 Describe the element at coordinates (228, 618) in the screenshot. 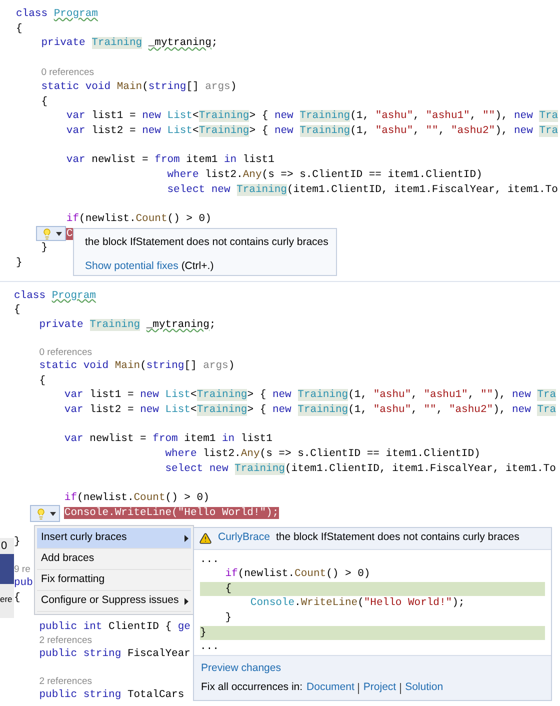

I see `preview-code-line: }` at that location.